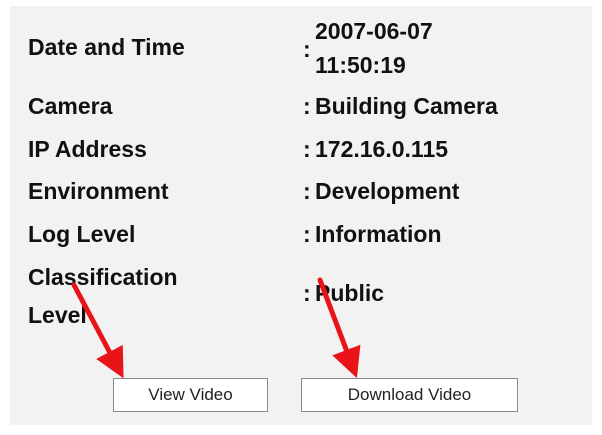  I want to click on detail-label-environment: Environment, so click(98, 191).